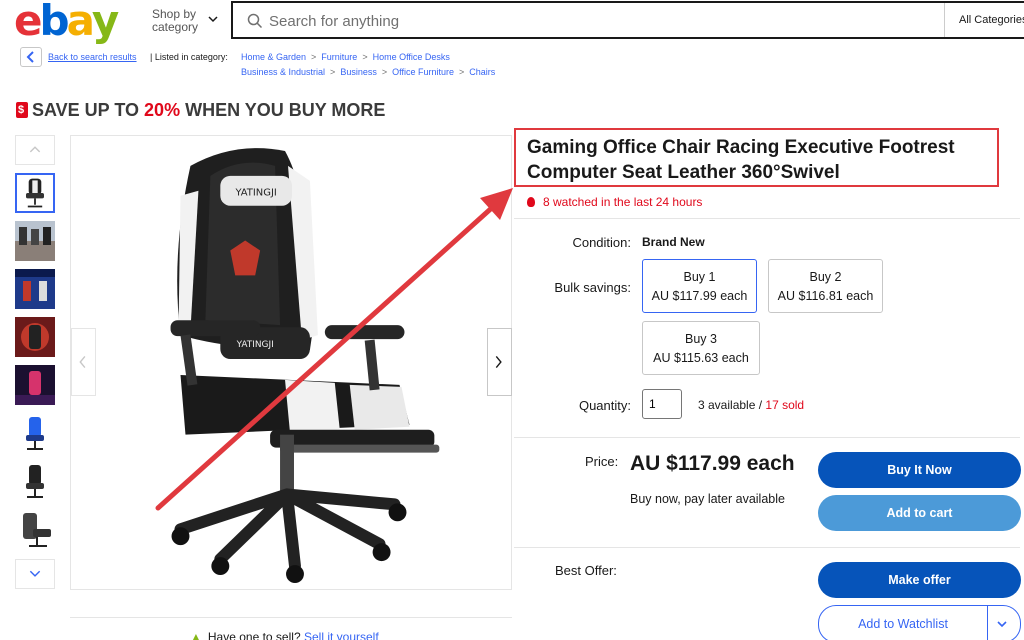 The image size is (1024, 640). I want to click on watched-notice: 8 watched in the last 24 hours, so click(614, 202).